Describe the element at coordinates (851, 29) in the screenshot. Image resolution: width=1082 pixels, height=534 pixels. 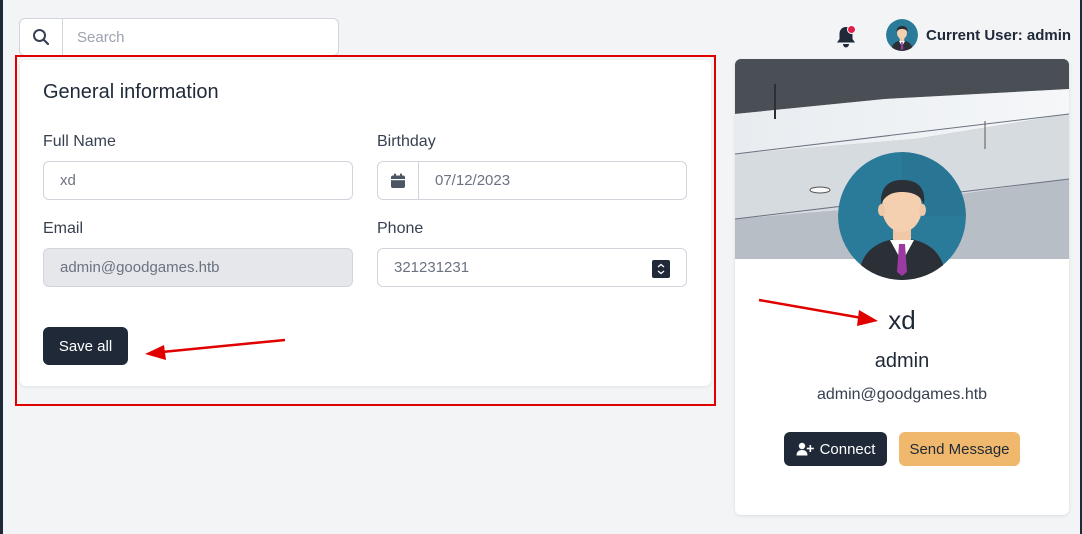
I see `notification-dot` at that location.